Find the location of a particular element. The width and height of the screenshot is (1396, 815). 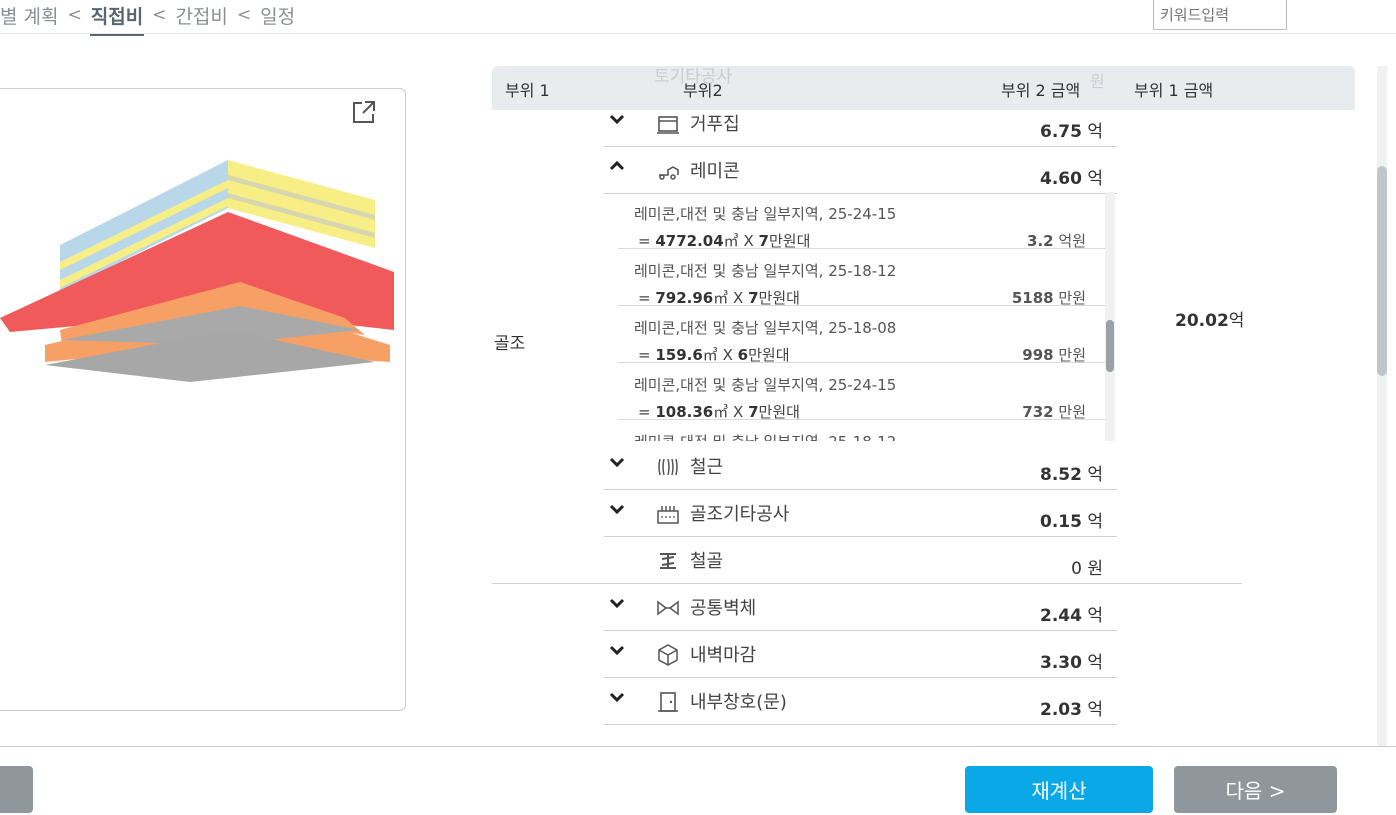

breadcrumb-item-indirect-cost: 간접비 is located at coordinates (201, 15).